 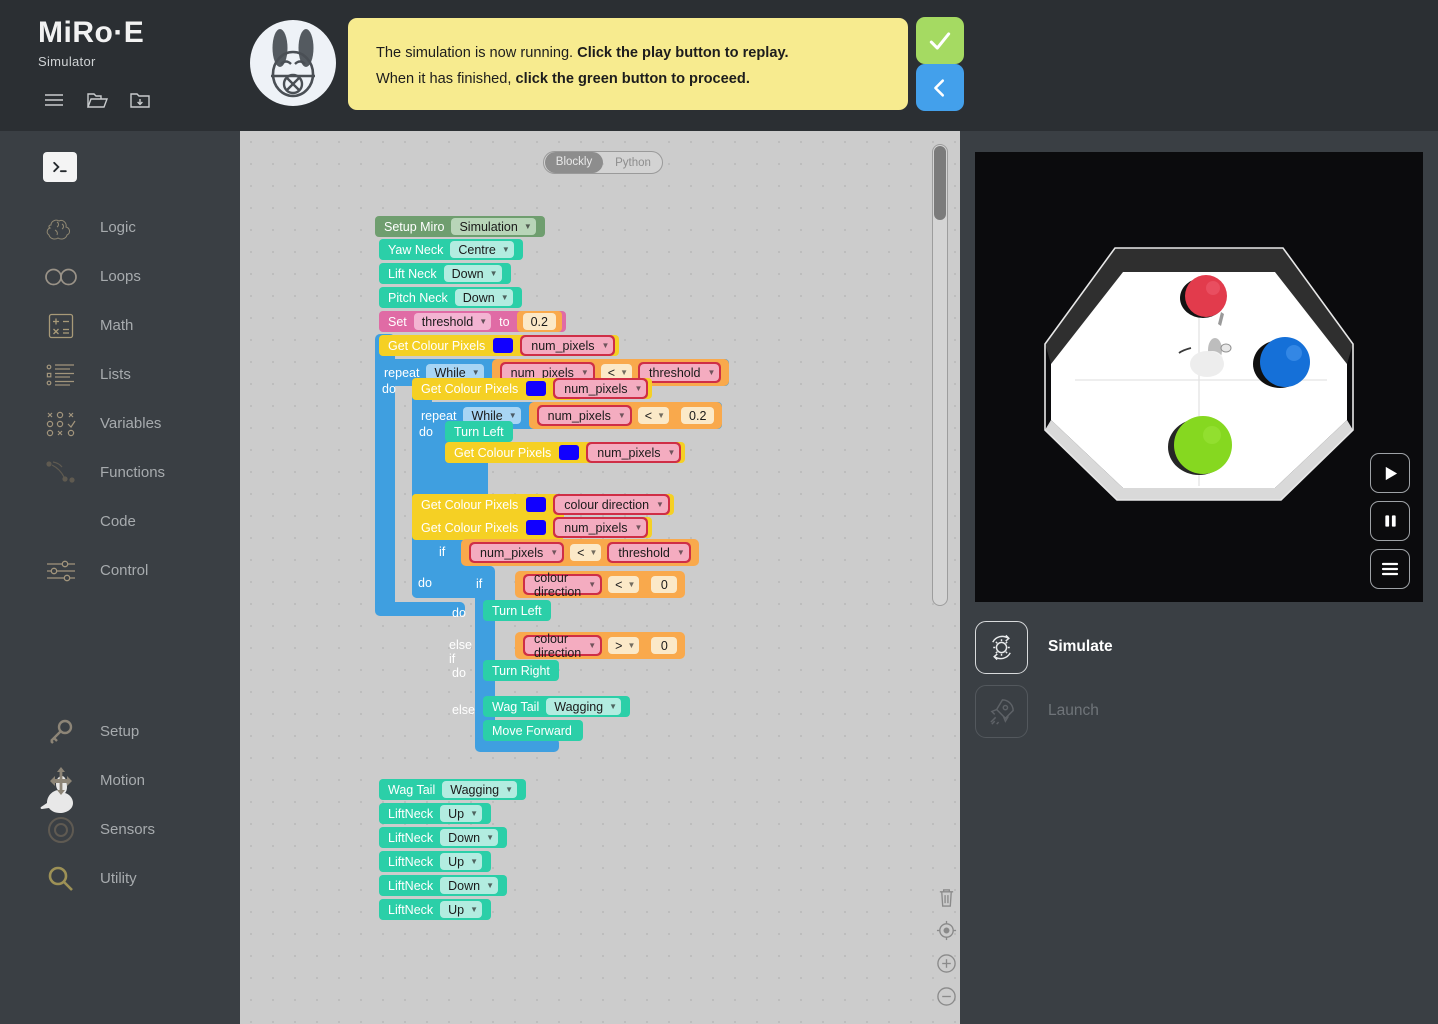 I want to click on mode-launch: Launch, so click(x=1044, y=711).